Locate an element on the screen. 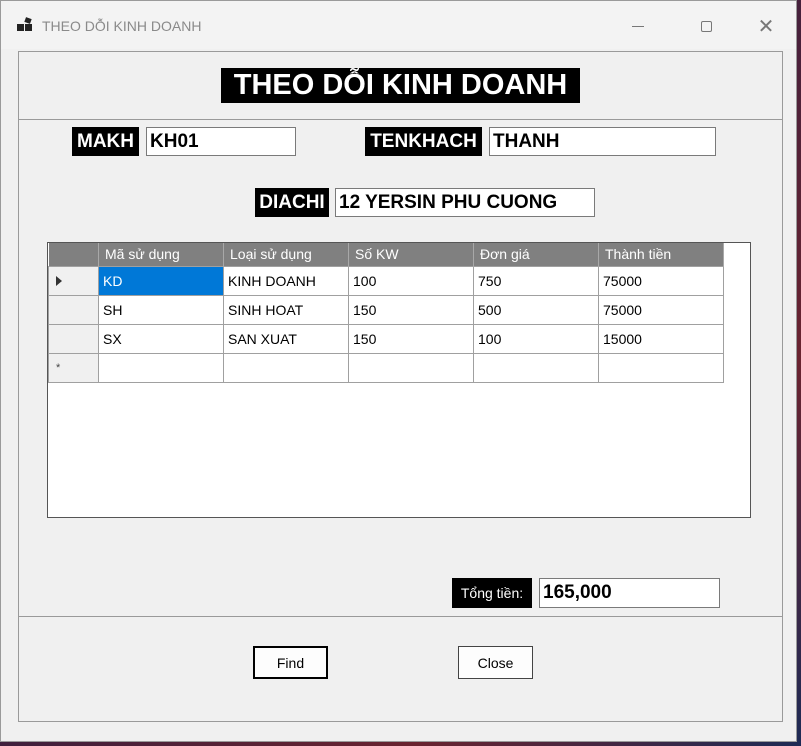 This screenshot has width=801, height=746. table-row: KD KINH DOANH 100 750 75000 is located at coordinates (386, 280).